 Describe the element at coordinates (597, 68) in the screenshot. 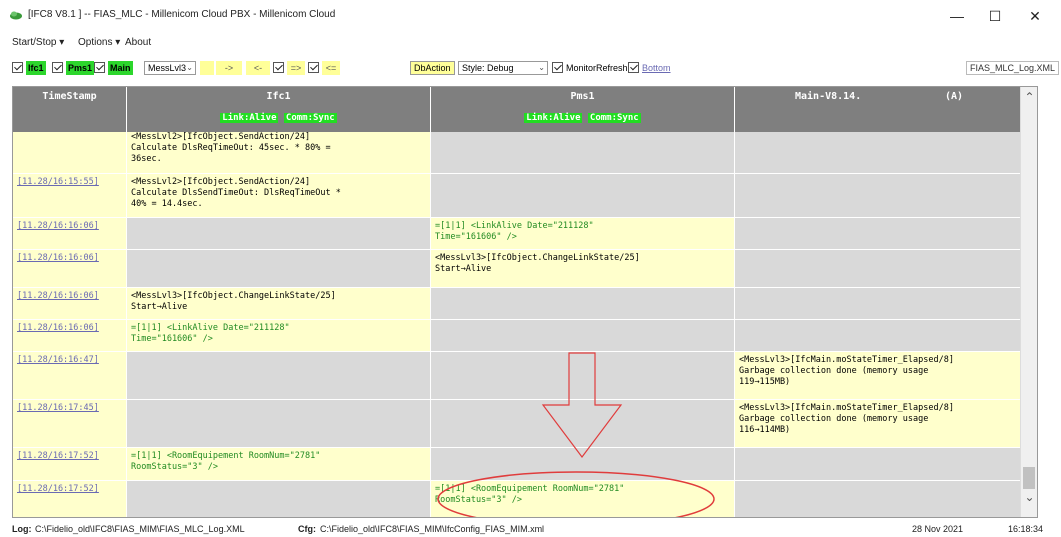

I see `monitor-refresh-label: MonitorRefresh` at that location.